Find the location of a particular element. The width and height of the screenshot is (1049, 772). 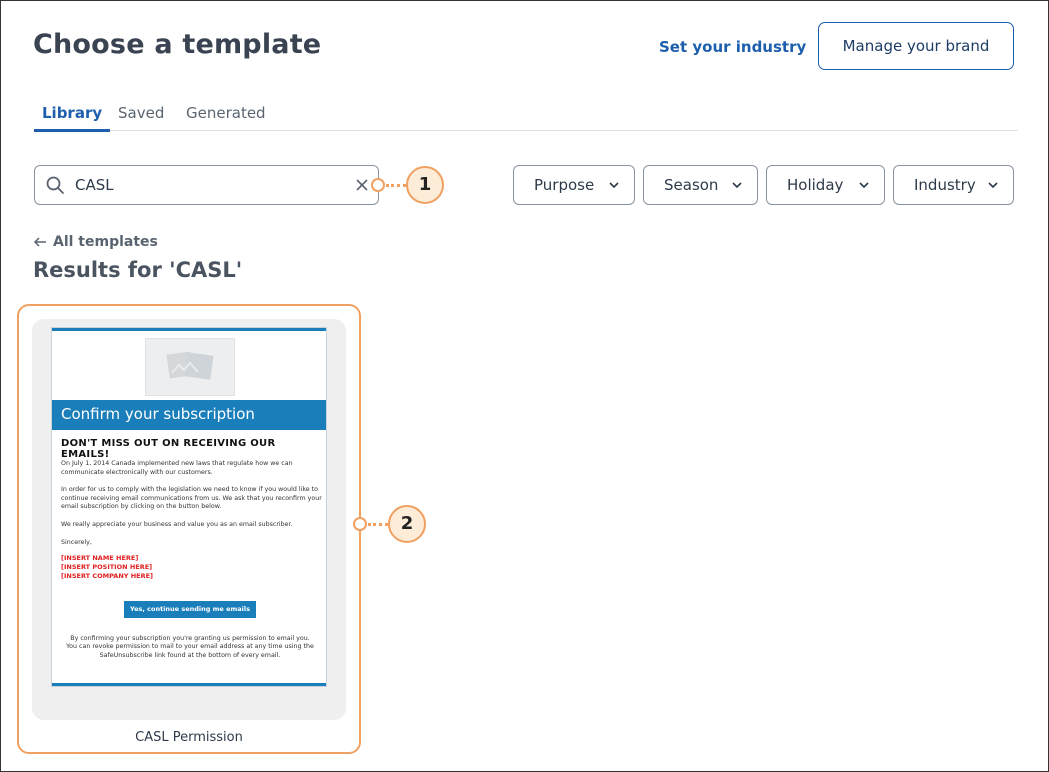

preview-placeholder-name: [INSERT NAME HERE] is located at coordinates (100, 558).